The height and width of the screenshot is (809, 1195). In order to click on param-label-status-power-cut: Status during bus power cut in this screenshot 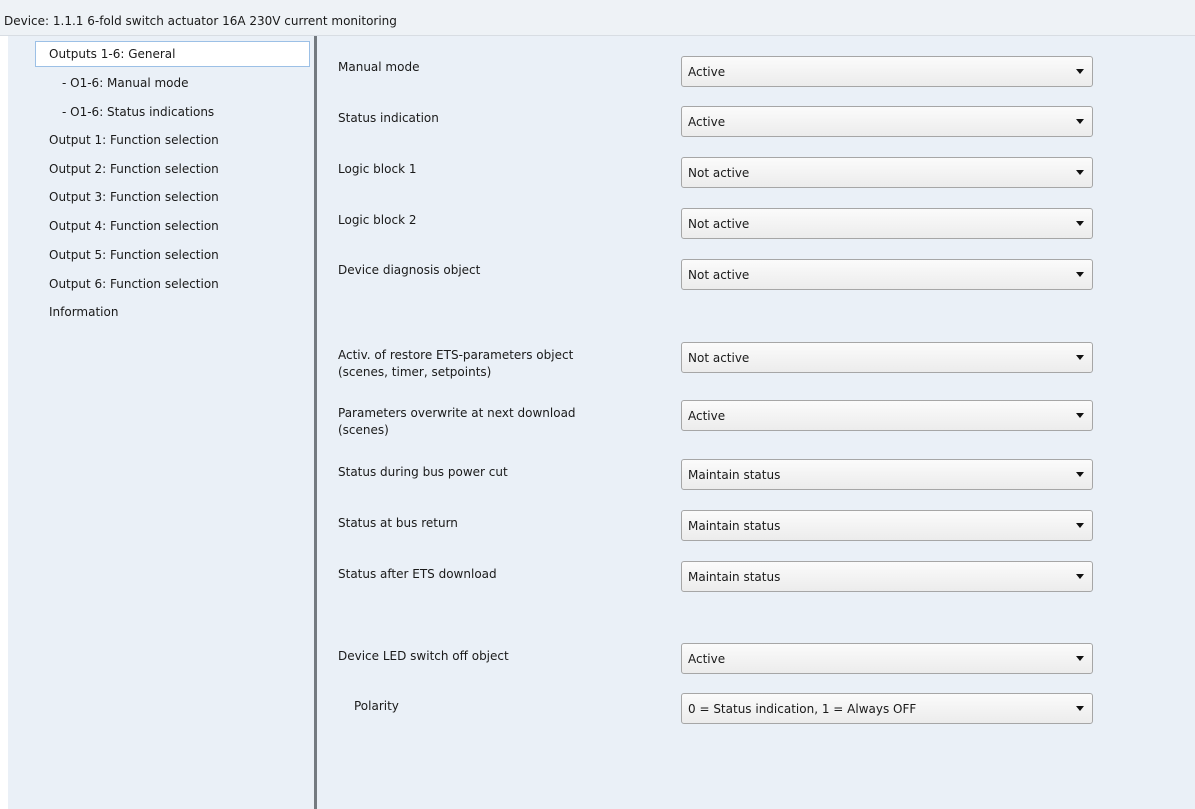, I will do `click(423, 472)`.